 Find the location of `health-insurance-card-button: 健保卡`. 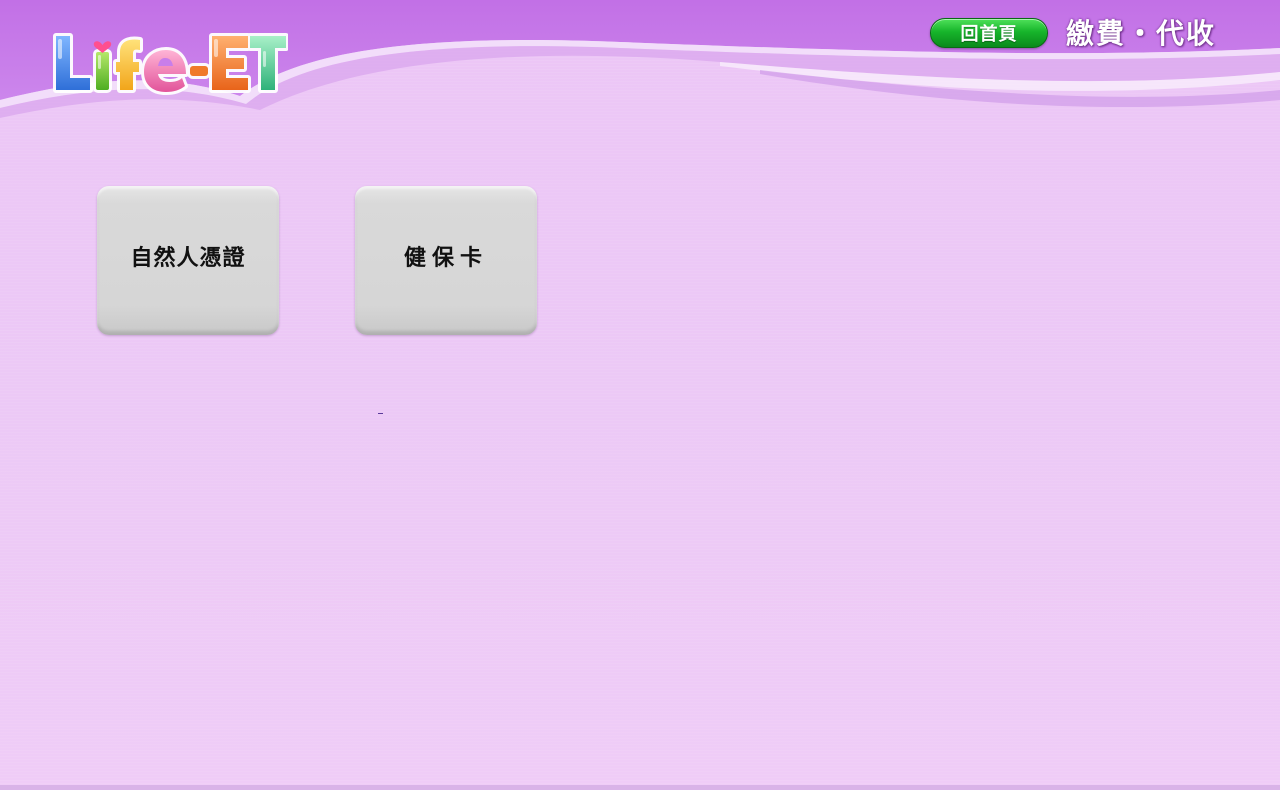

health-insurance-card-button: 健保卡 is located at coordinates (446, 260).